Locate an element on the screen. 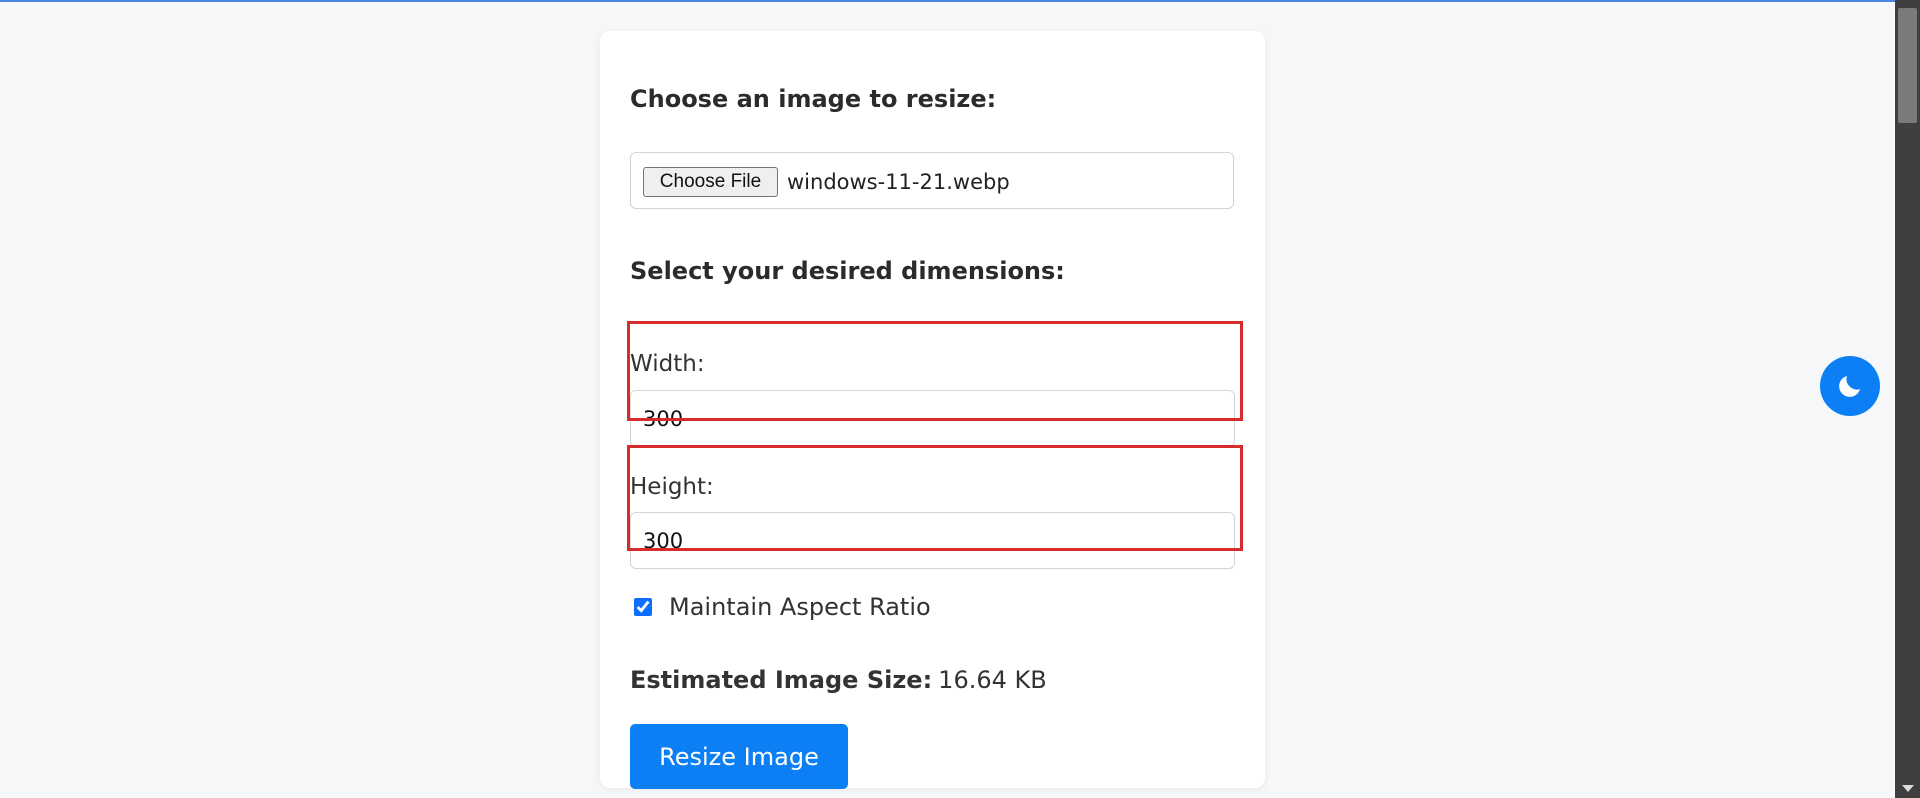  choose-file-button: Choose File is located at coordinates (710, 182).